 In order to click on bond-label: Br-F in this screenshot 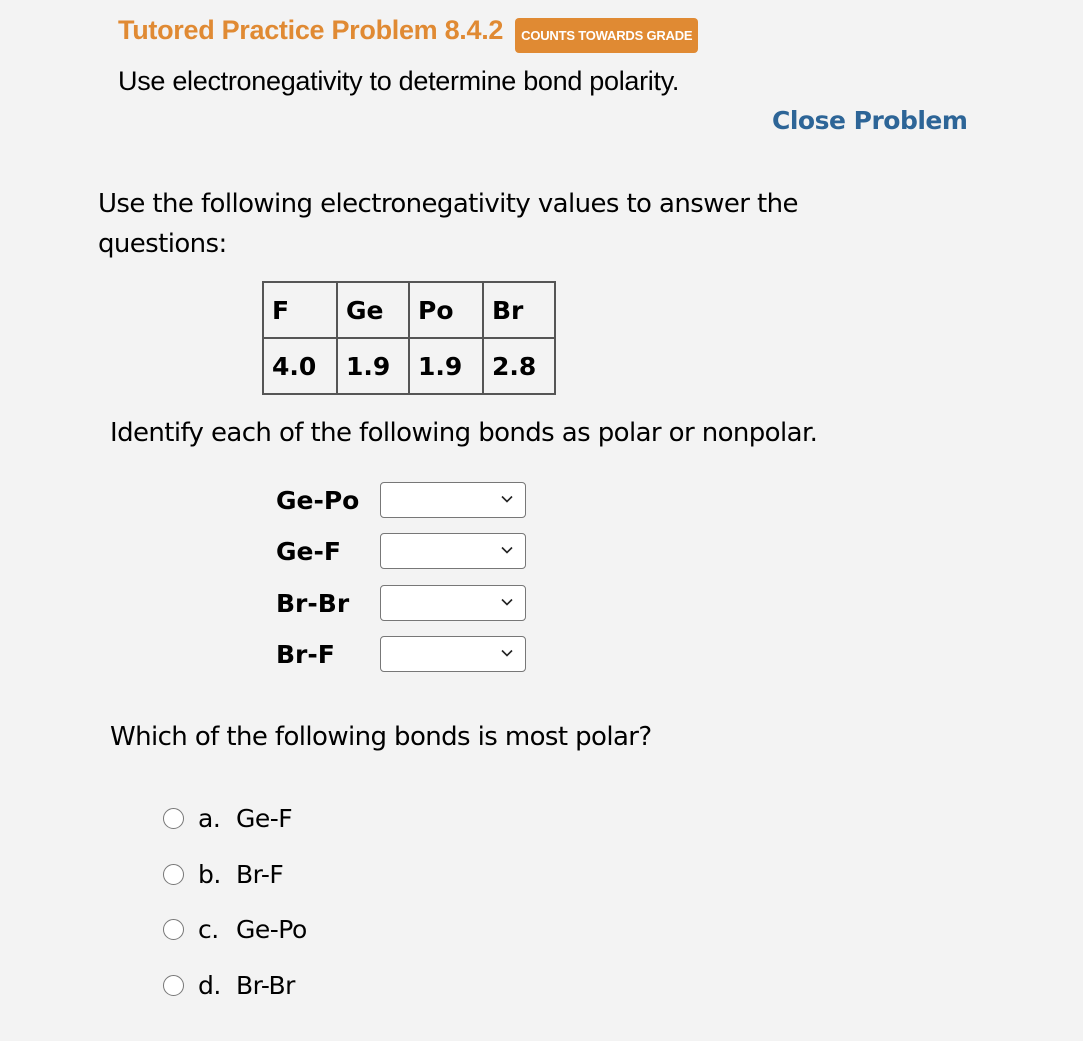, I will do `click(305, 654)`.